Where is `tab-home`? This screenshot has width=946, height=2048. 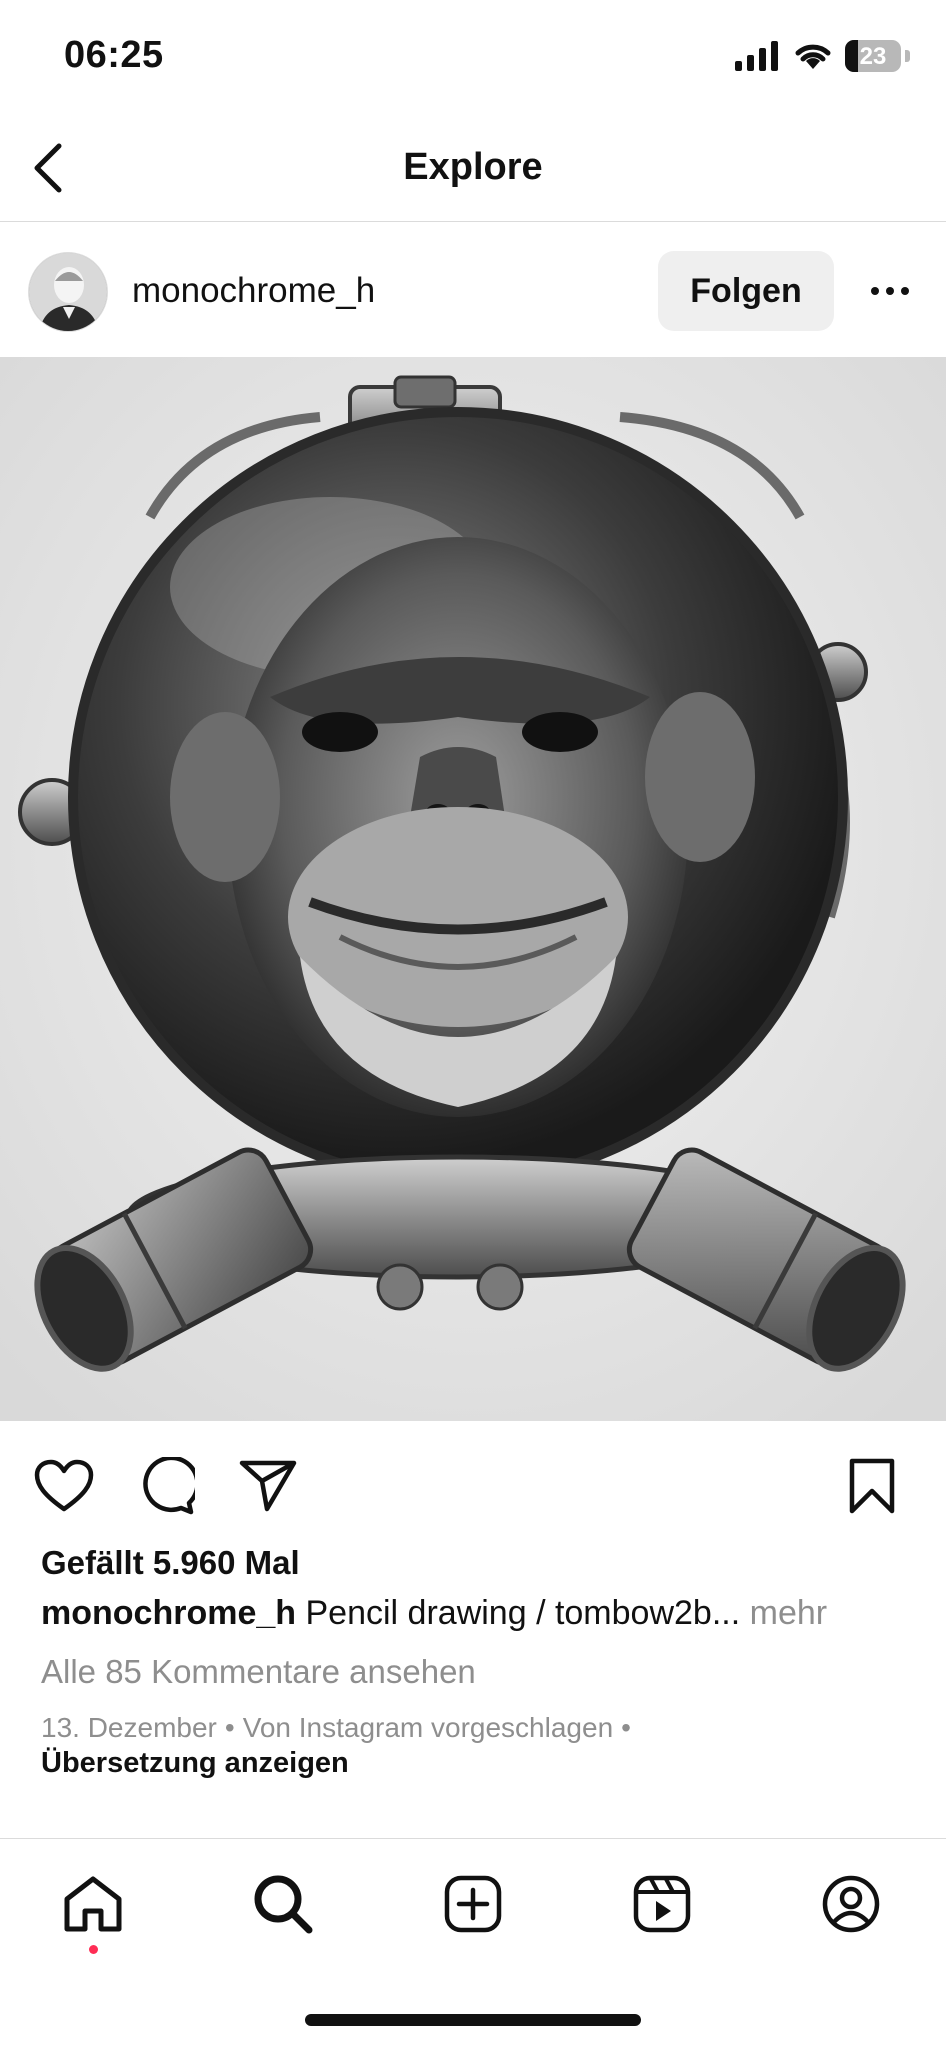 tab-home is located at coordinates (93, 1904).